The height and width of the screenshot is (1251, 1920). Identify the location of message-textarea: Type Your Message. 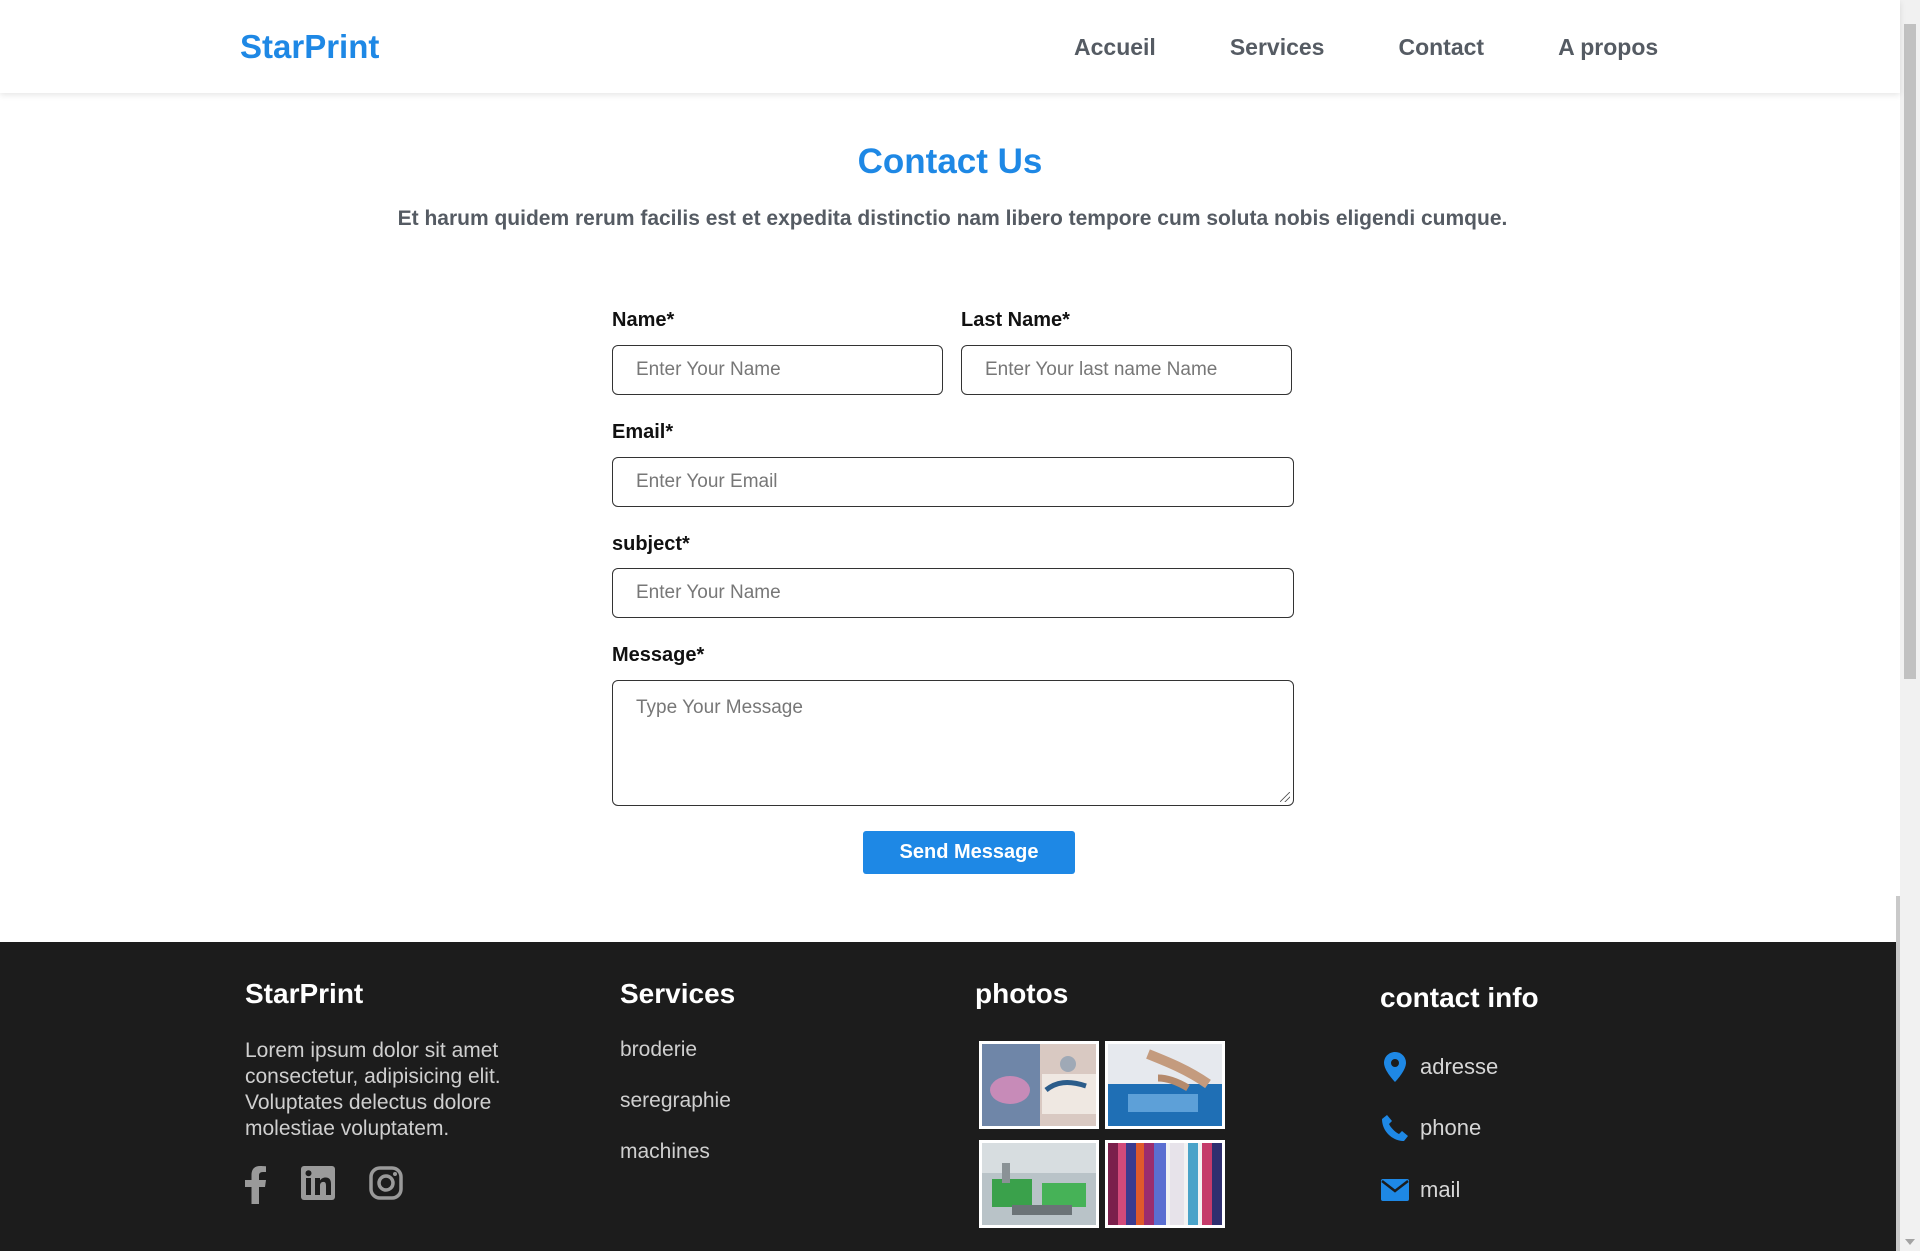
(953, 743).